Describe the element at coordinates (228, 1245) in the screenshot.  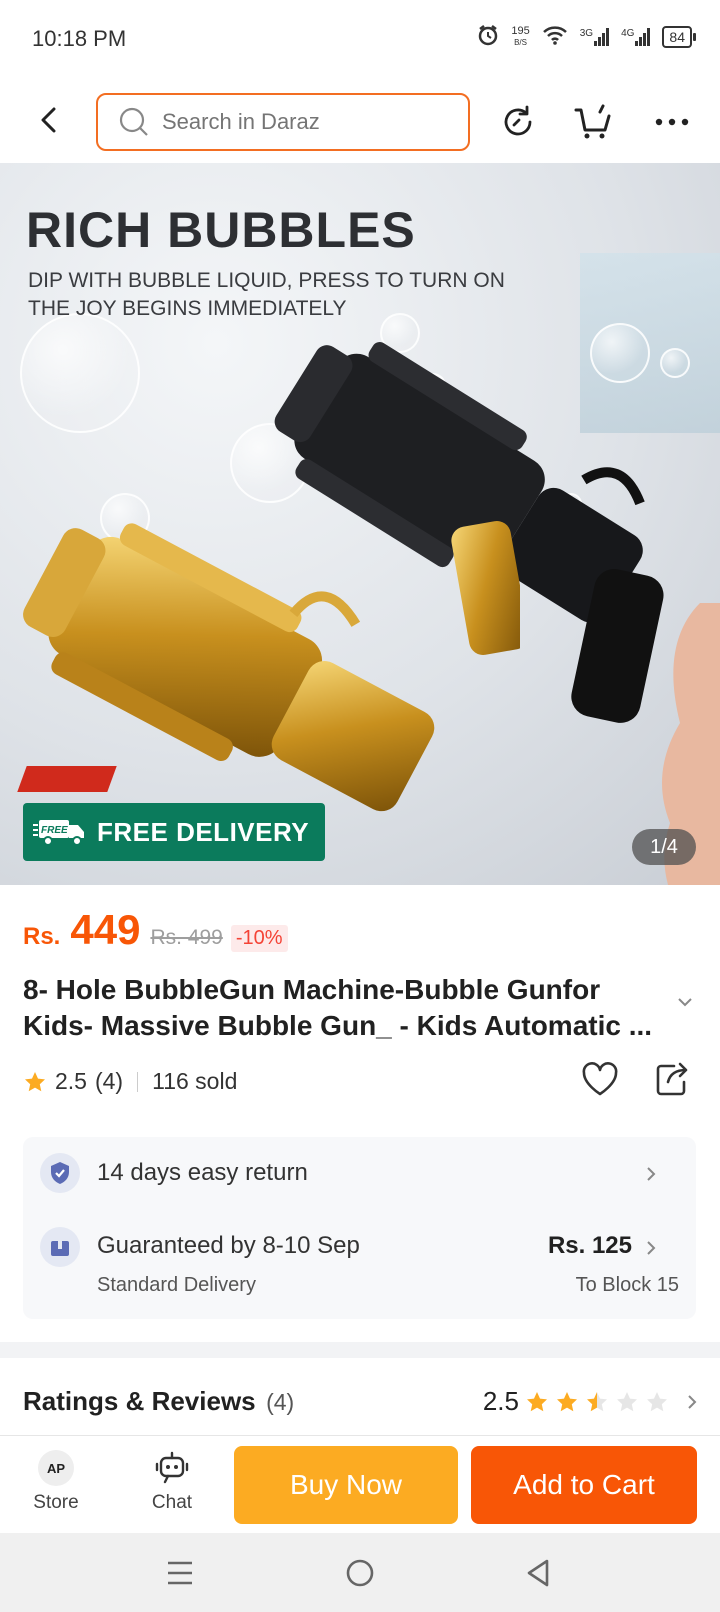
I see `delivery-guarantee-text: Guaranteed by 8-10 Sep` at that location.